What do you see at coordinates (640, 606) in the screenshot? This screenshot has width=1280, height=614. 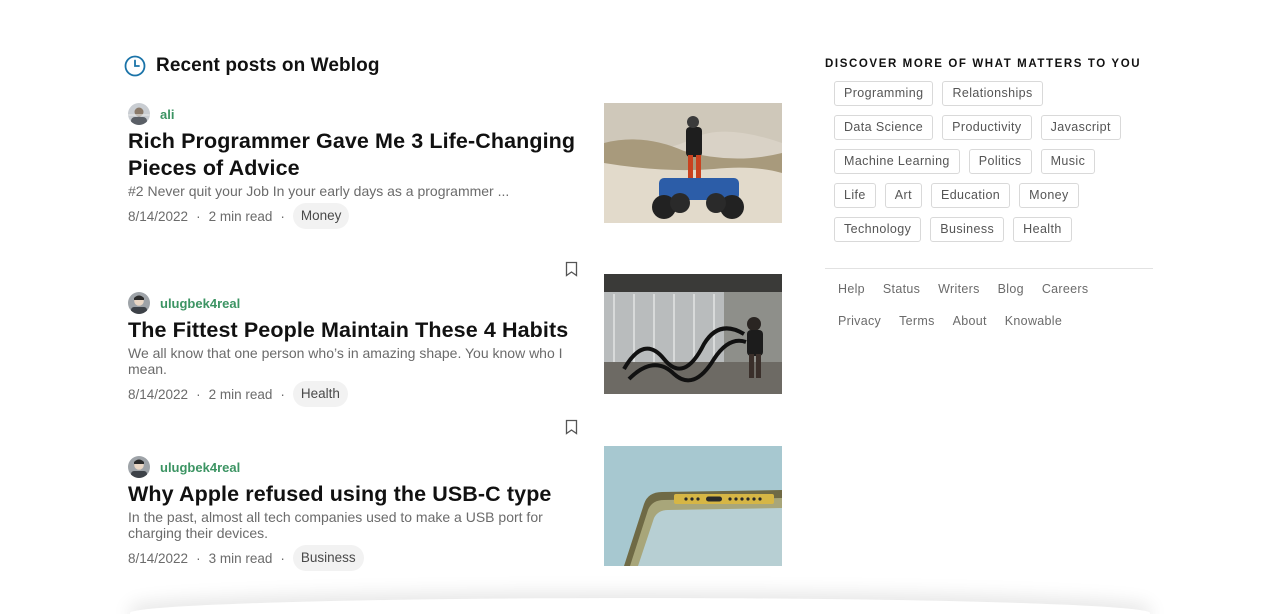 I see `bottom-overlay-edge` at bounding box center [640, 606].